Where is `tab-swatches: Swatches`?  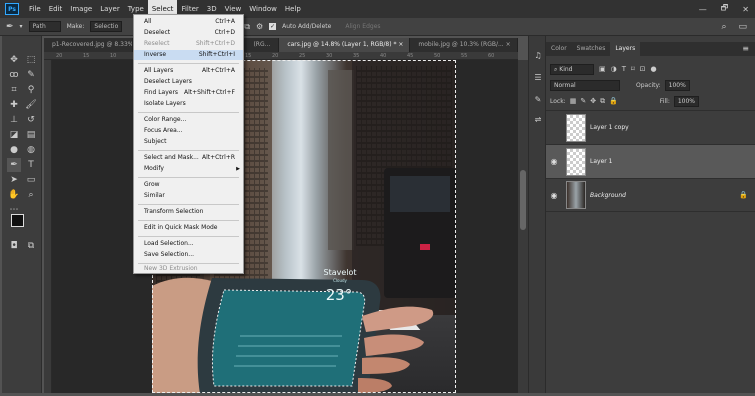
tab-swatches: Swatches is located at coordinates (591, 49).